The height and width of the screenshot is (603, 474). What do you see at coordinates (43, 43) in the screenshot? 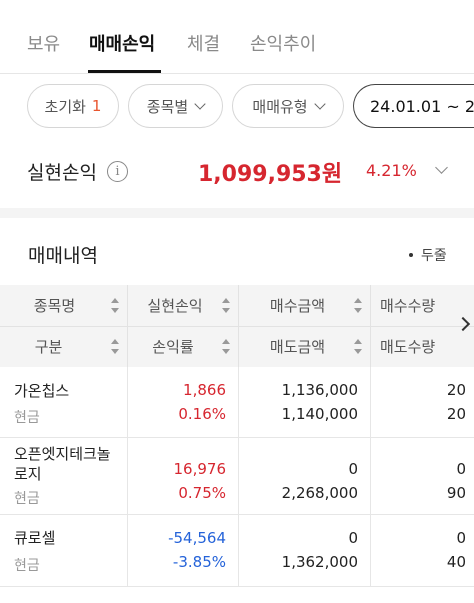
I see `tab-holdings: 보유` at bounding box center [43, 43].